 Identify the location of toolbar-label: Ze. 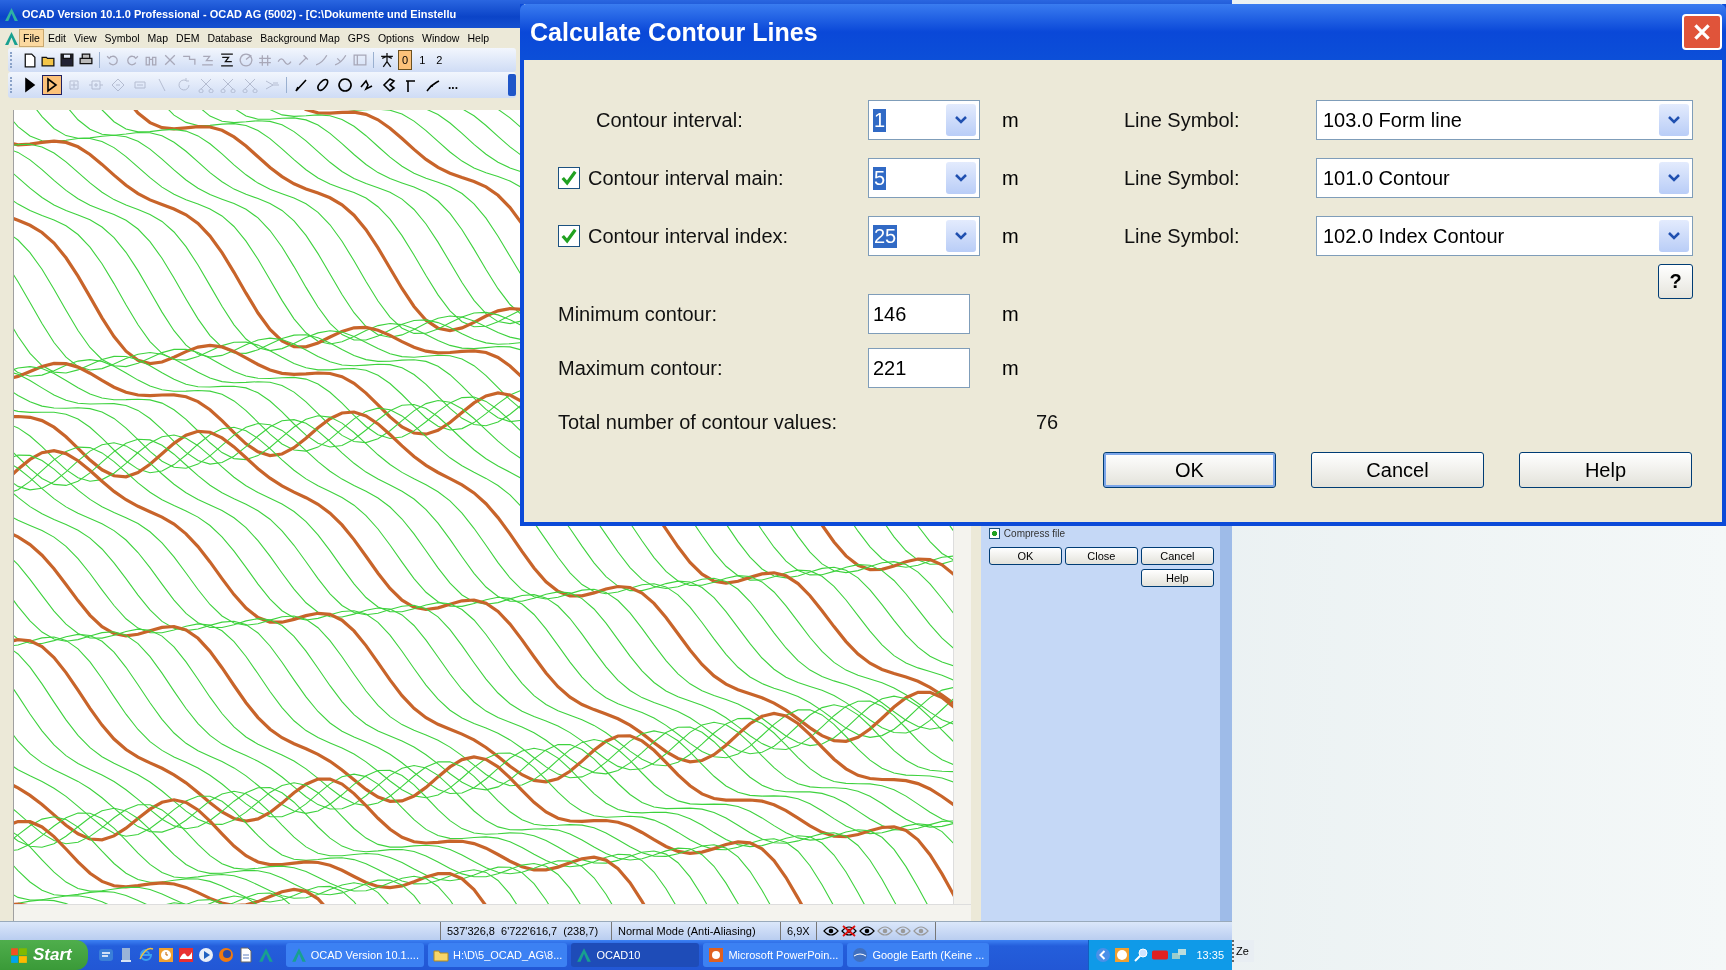
(1242, 951).